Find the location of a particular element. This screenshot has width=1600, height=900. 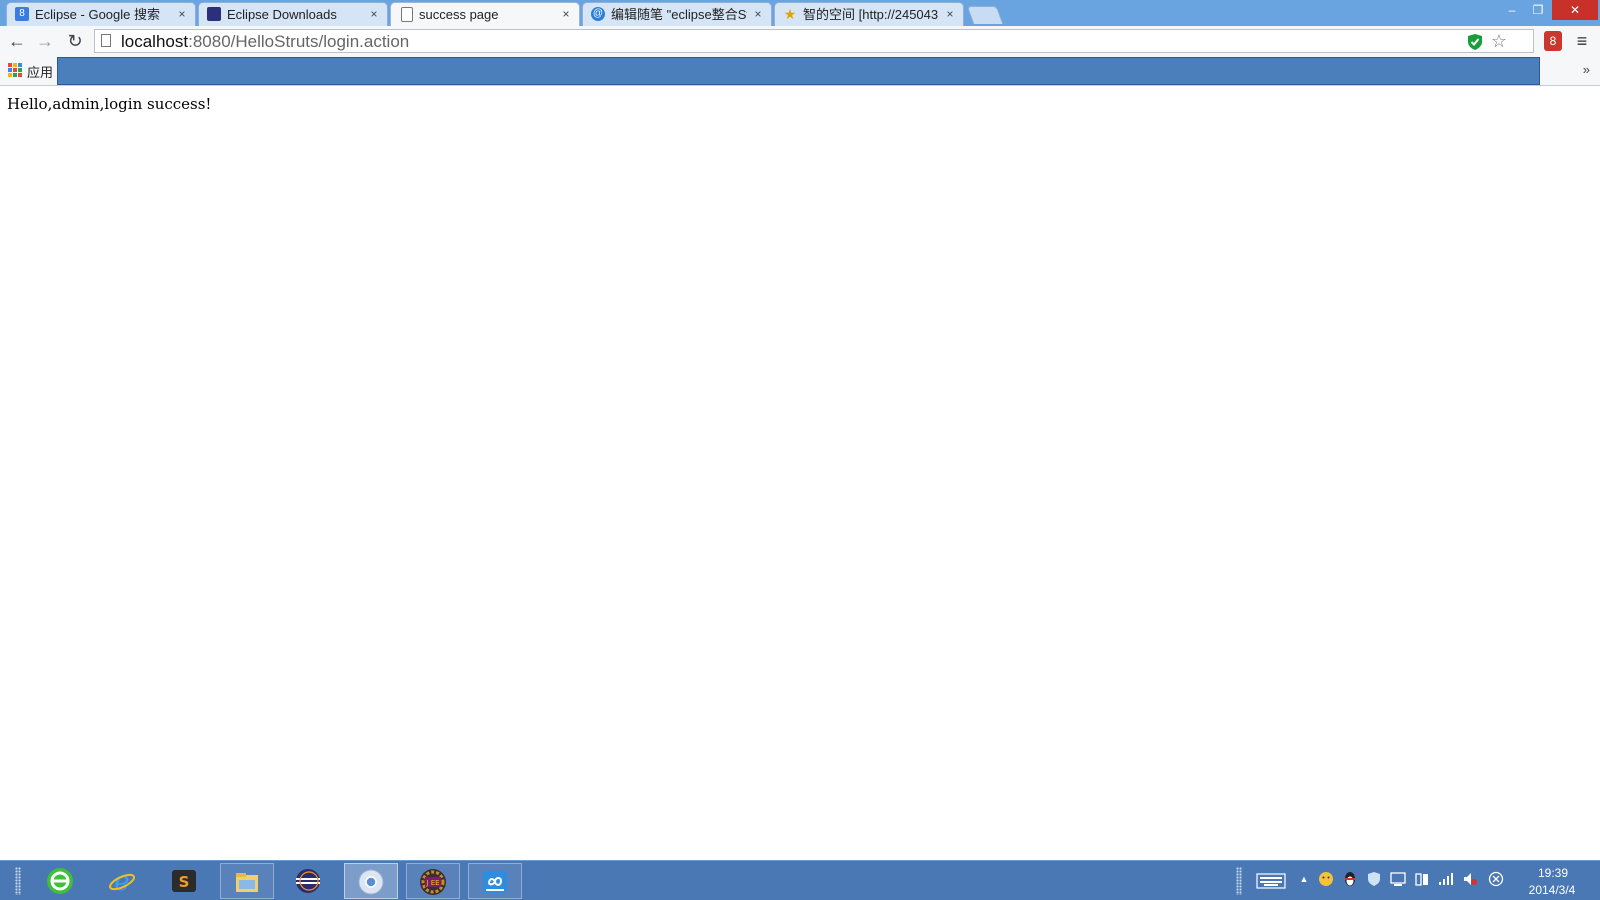

network-adapter-icon is located at coordinates (1398, 879).